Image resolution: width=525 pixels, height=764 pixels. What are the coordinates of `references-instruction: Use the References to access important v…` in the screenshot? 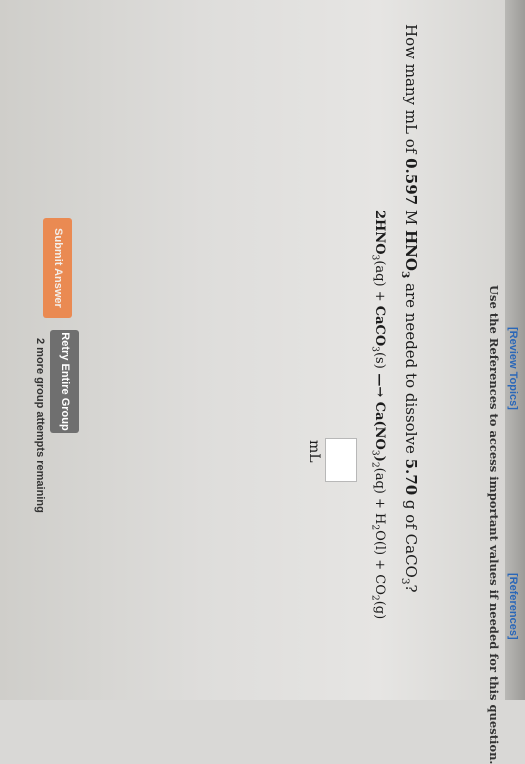 It's located at (494, 524).